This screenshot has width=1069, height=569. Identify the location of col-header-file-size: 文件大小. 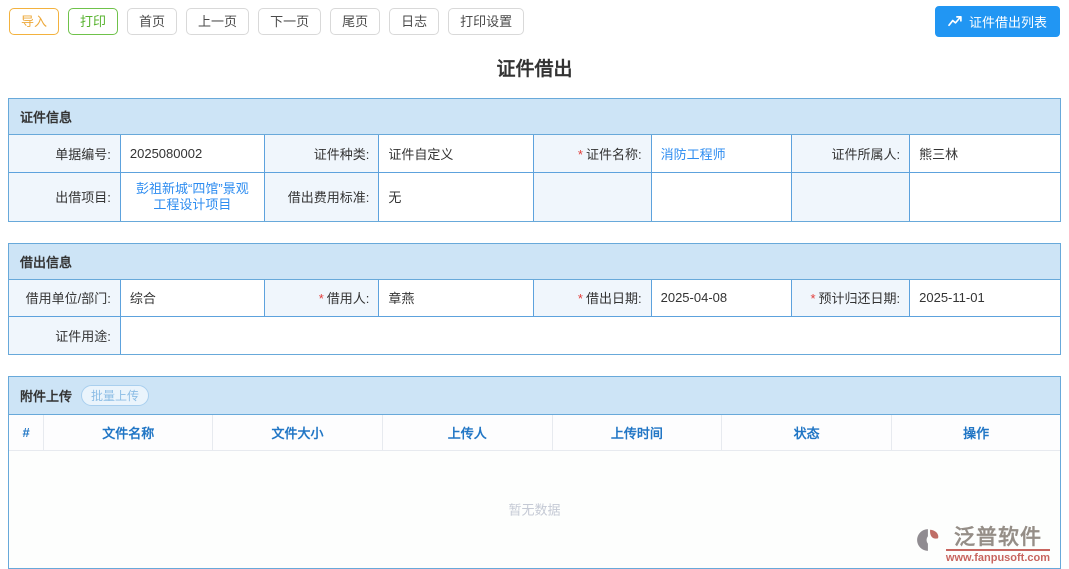
(297, 432).